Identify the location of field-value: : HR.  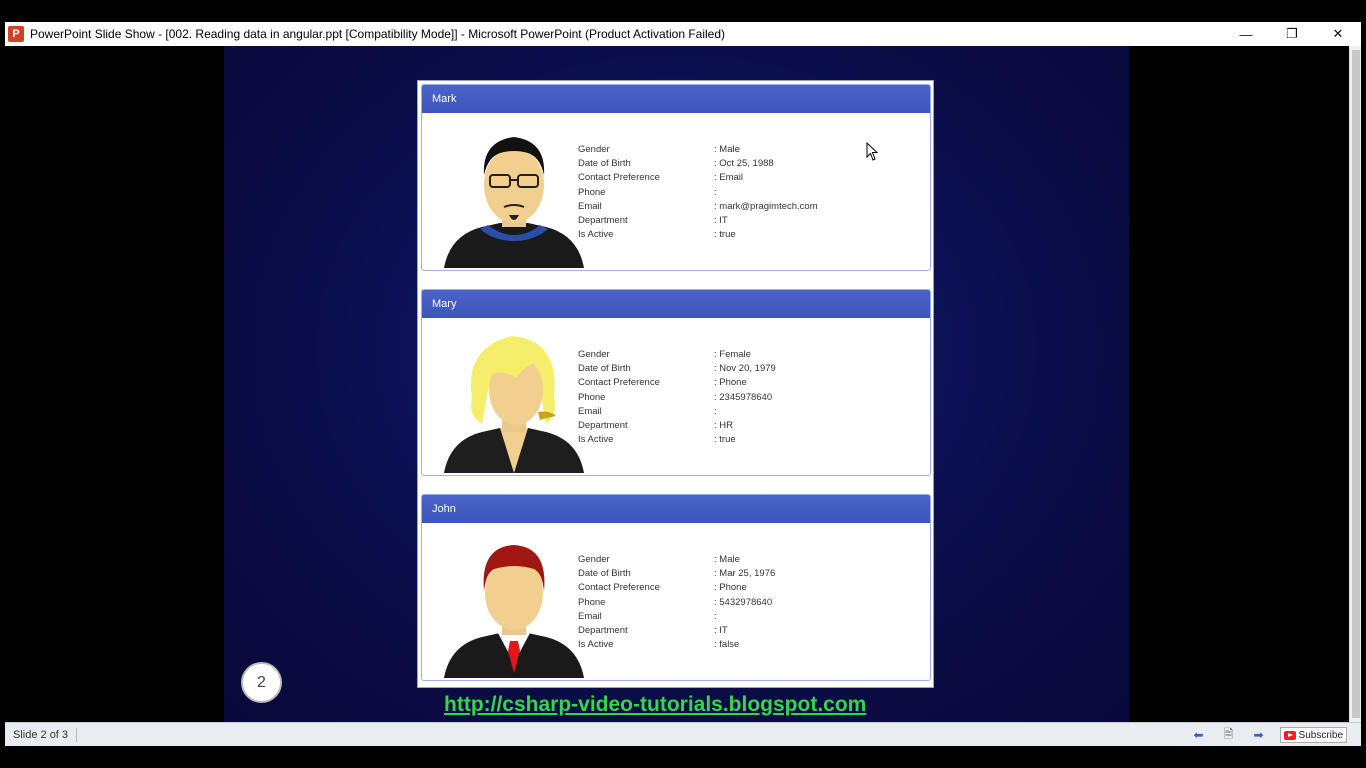
(723, 425).